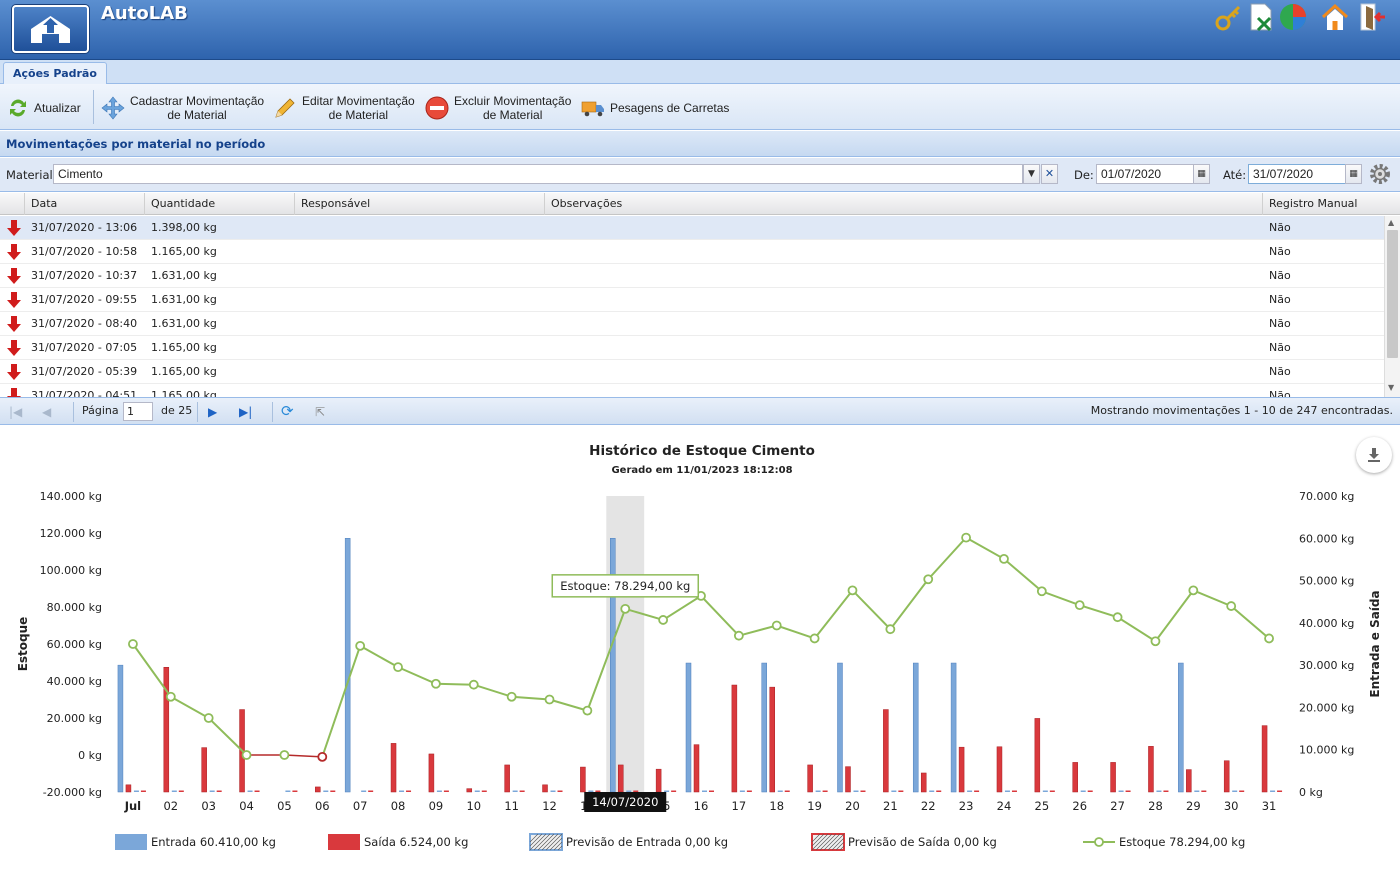  Describe the element at coordinates (419, 204) in the screenshot. I see `column-responsavel: Responsável` at that location.